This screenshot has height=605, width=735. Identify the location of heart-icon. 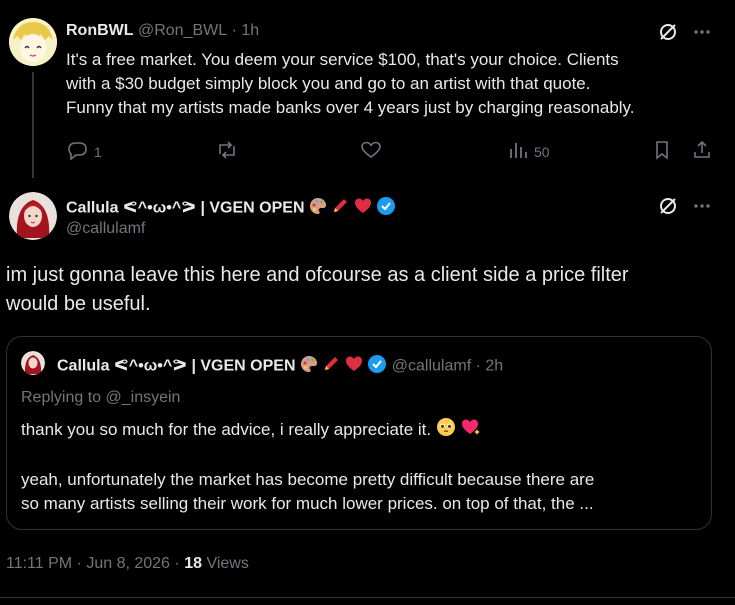
(371, 151).